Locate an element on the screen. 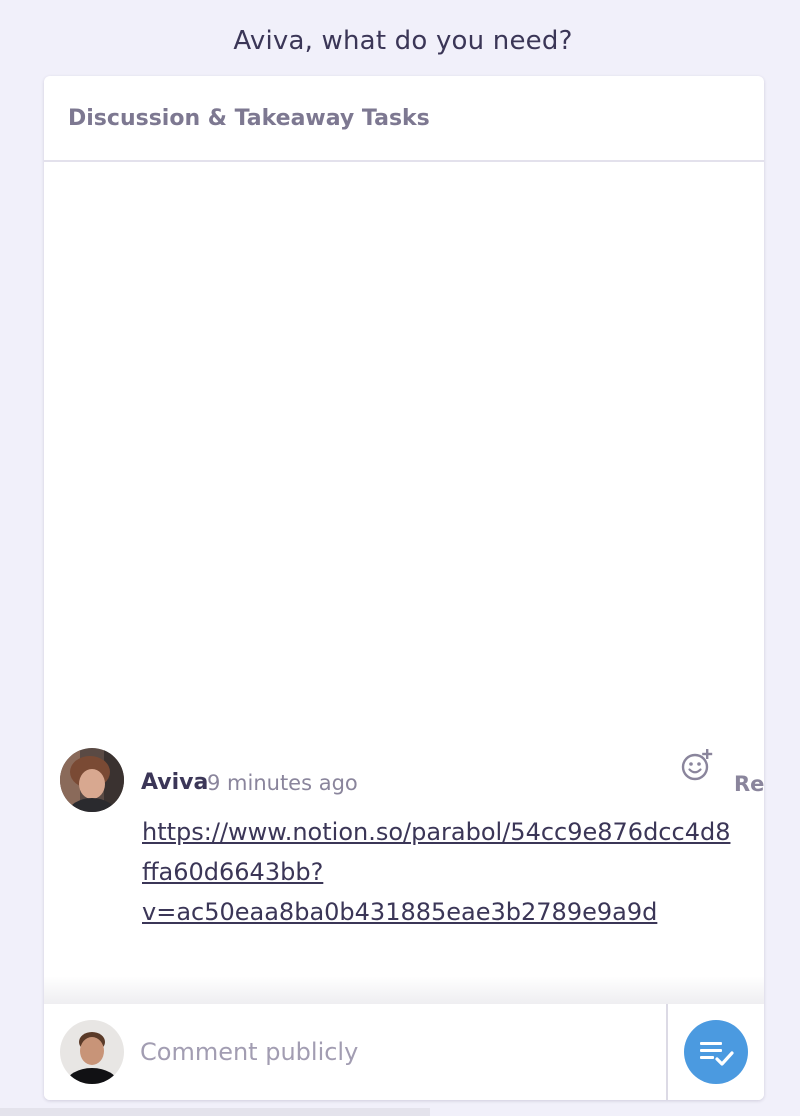 This screenshot has height=1116, width=800. comment-author: Aviva is located at coordinates (174, 782).